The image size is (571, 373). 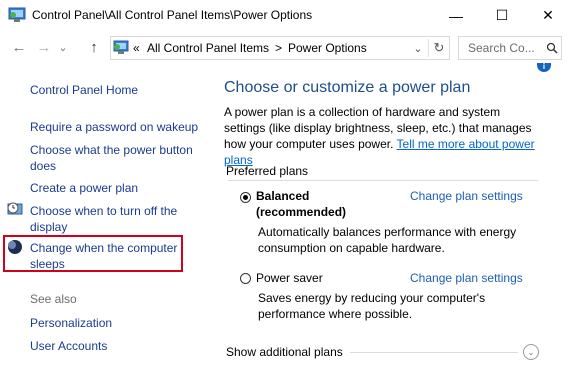 I want to click on personalization-link: Personalization, so click(x=71, y=323).